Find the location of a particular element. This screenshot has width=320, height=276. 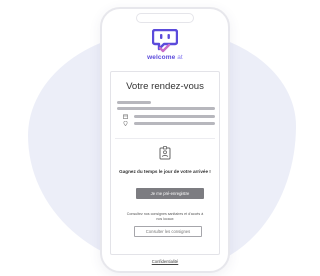

app-logo: welcome at is located at coordinates (165, 49).